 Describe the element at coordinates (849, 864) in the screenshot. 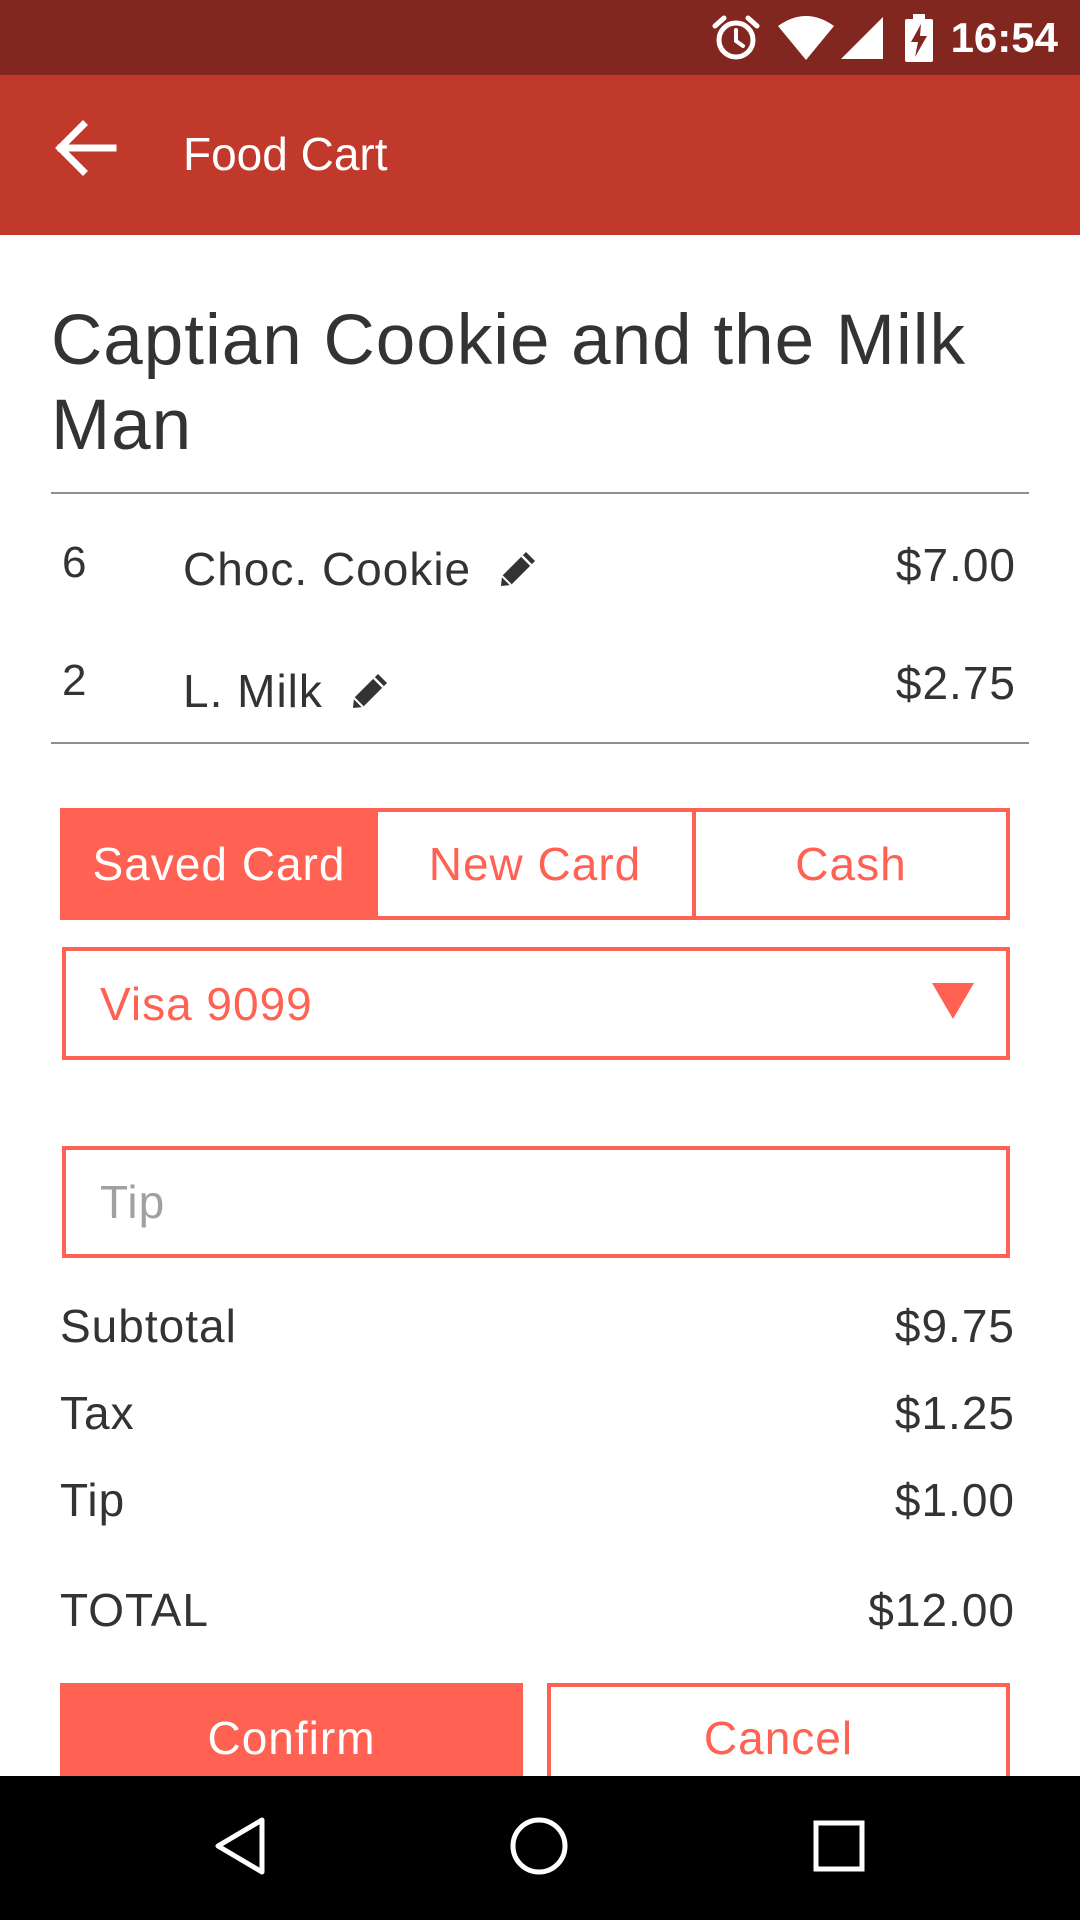

I see `tab-cash: Cash` at that location.